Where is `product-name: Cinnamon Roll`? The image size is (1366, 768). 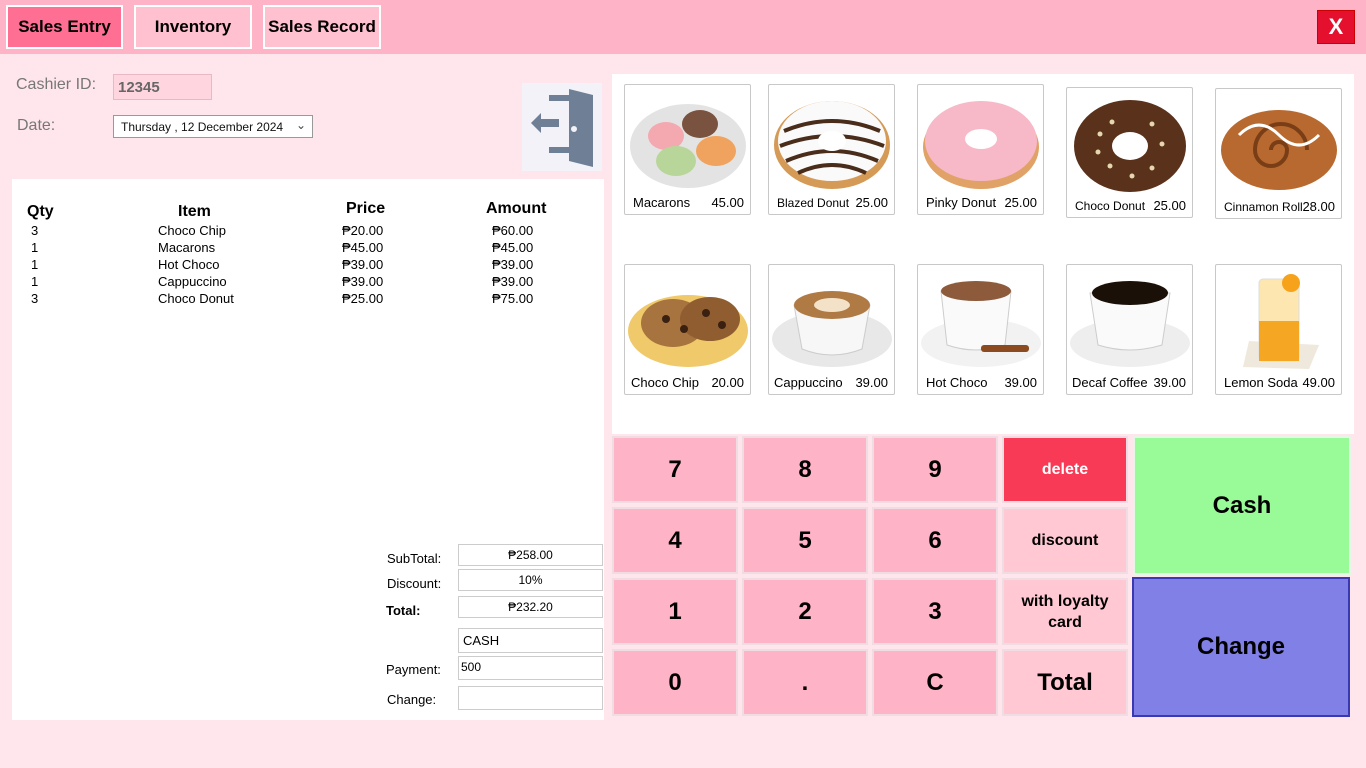
product-name: Cinnamon Roll is located at coordinates (1263, 207).